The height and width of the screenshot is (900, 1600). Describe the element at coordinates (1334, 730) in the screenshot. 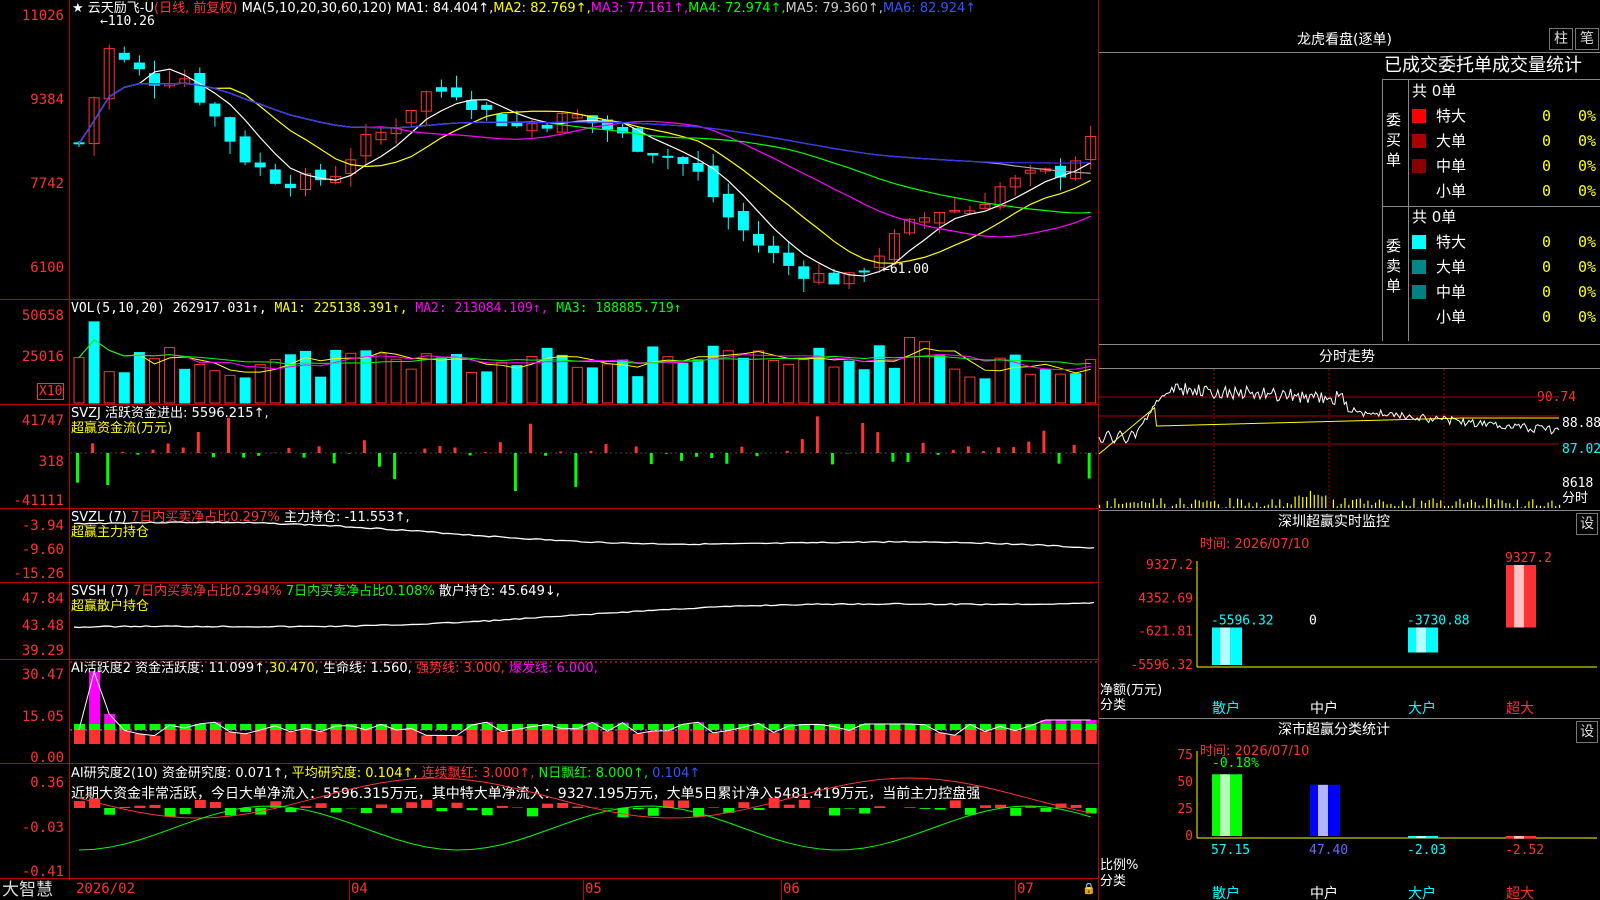

I see `ss-stats-title: 深市超赢分类统计` at that location.